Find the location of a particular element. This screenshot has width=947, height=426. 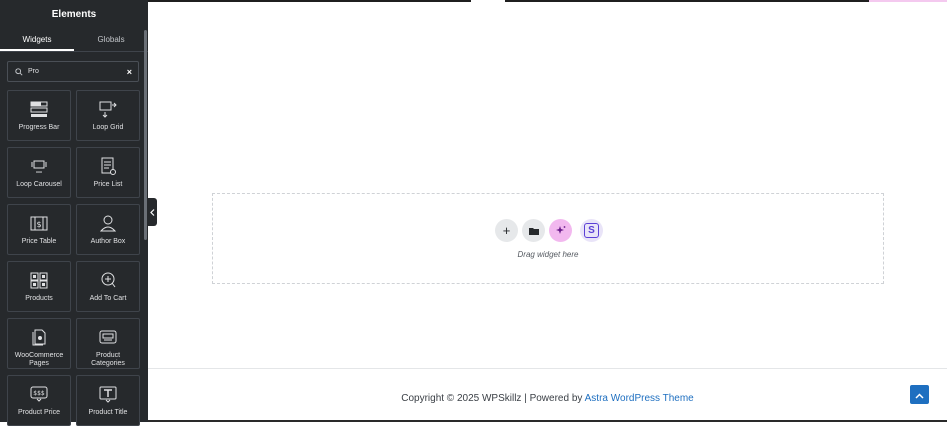

widget-label: Loop Grid is located at coordinates (108, 127).